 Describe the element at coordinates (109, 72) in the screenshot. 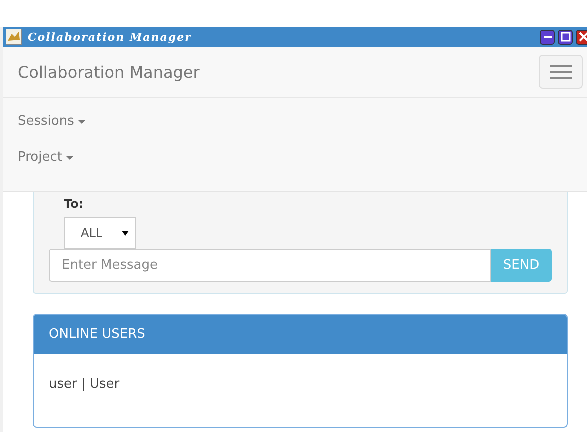

I see `app-brand: Collaboration Manager` at that location.